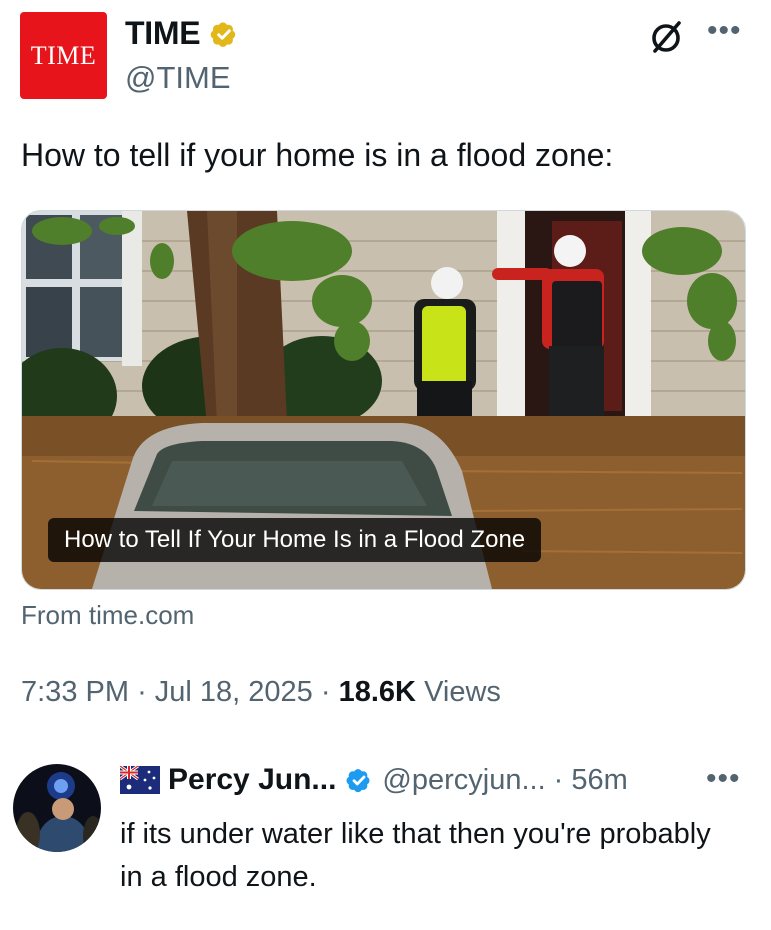 This screenshot has height=930, width=771. I want to click on views-label: Views, so click(462, 692).